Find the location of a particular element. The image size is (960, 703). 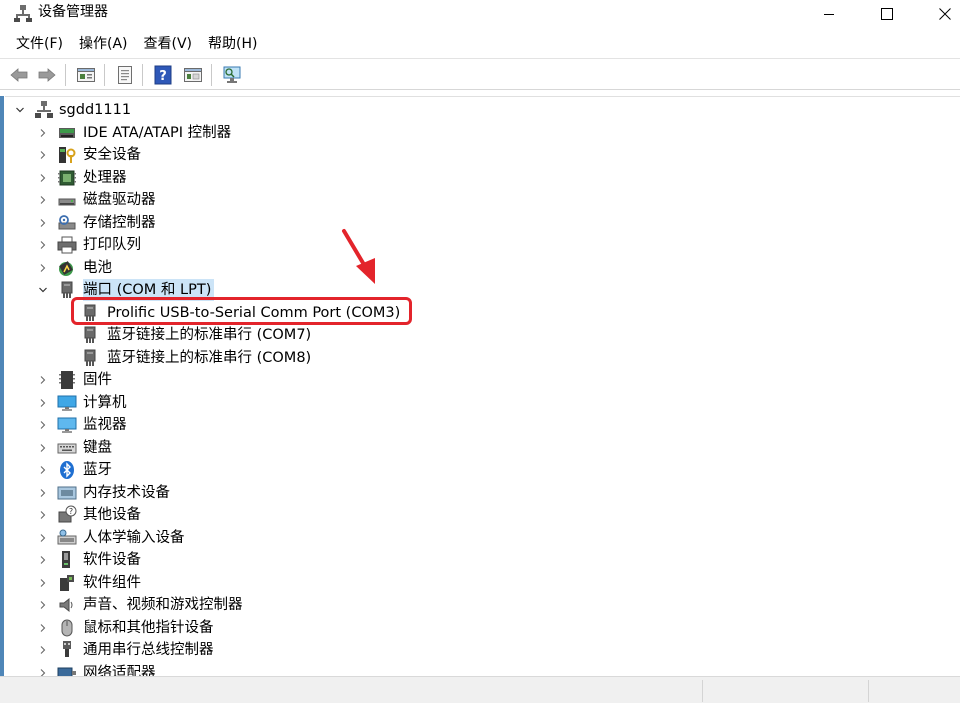

toolbar: ? is located at coordinates (480, 74).